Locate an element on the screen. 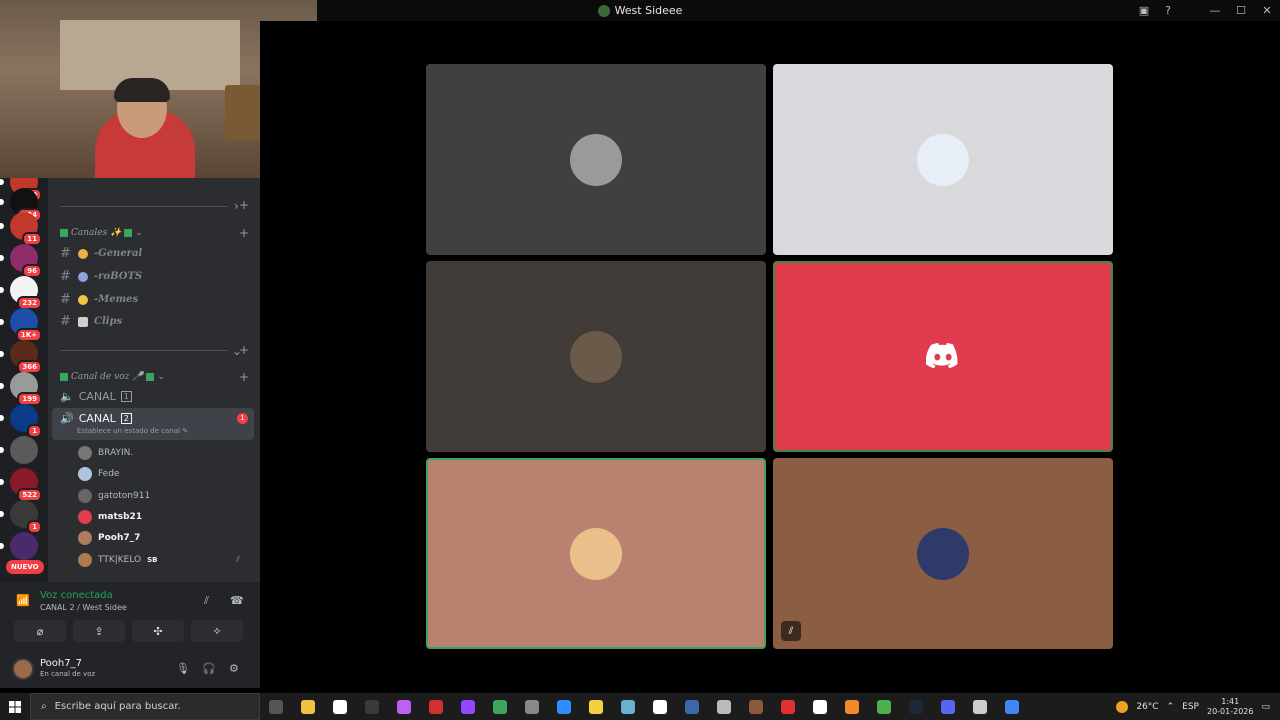  server-icon: 232 is located at coordinates (21, 293).